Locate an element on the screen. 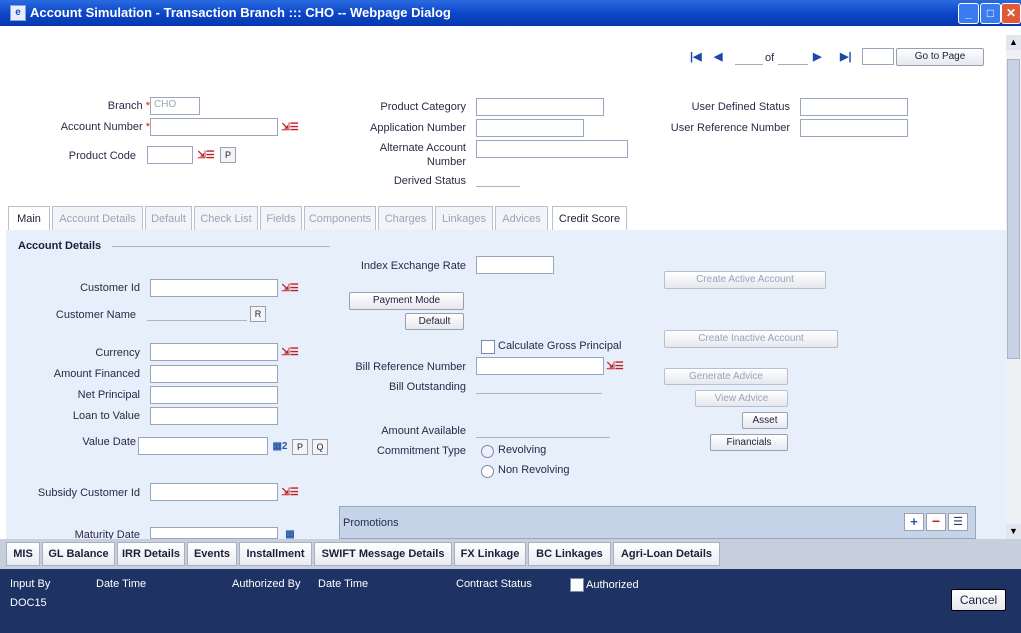 The height and width of the screenshot is (633, 1021). maturity-date-label: Maturity Date is located at coordinates (107, 534).